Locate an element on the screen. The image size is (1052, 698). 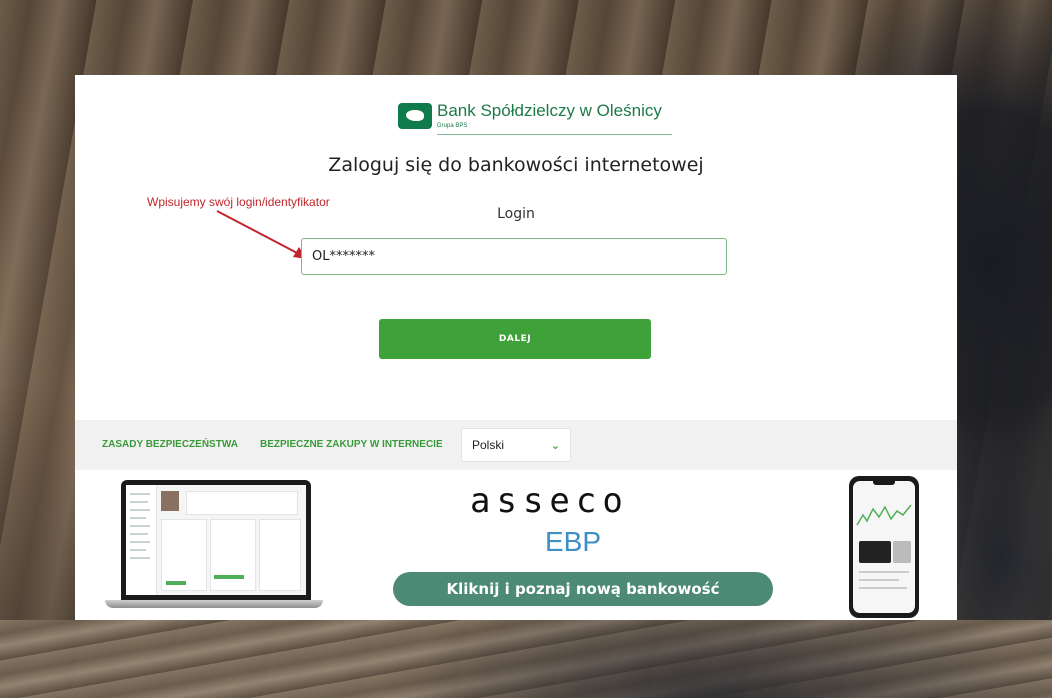
discover-new-banking-button: Kliknij i poznaj nową bankowość is located at coordinates (583, 589).